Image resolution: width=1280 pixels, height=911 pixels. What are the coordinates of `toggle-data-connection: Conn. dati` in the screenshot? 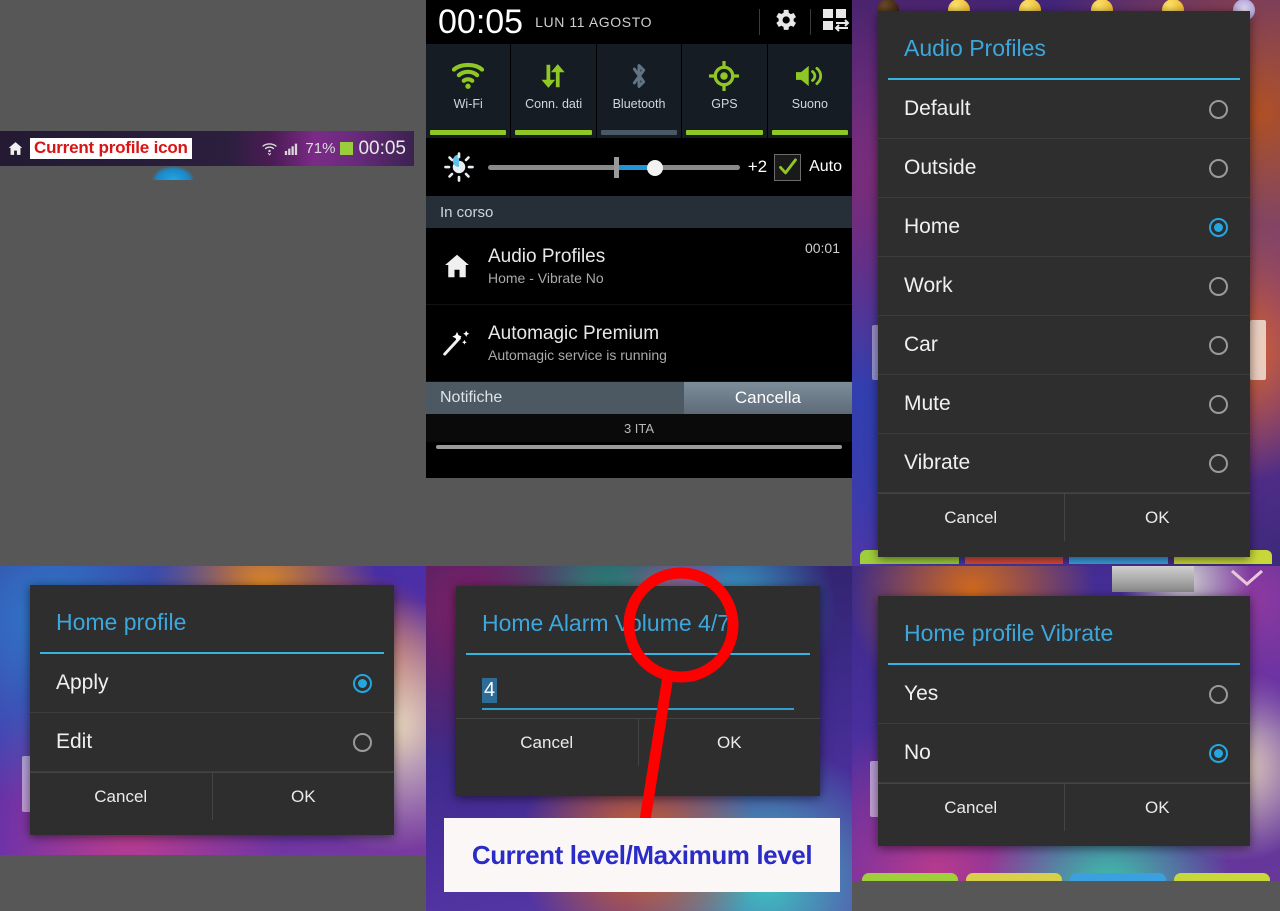 It's located at (554, 91).